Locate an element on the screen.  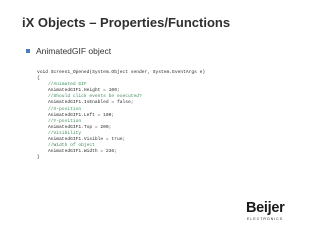
logo-subtitle: ELECTRONICS is located at coordinates (265, 219).